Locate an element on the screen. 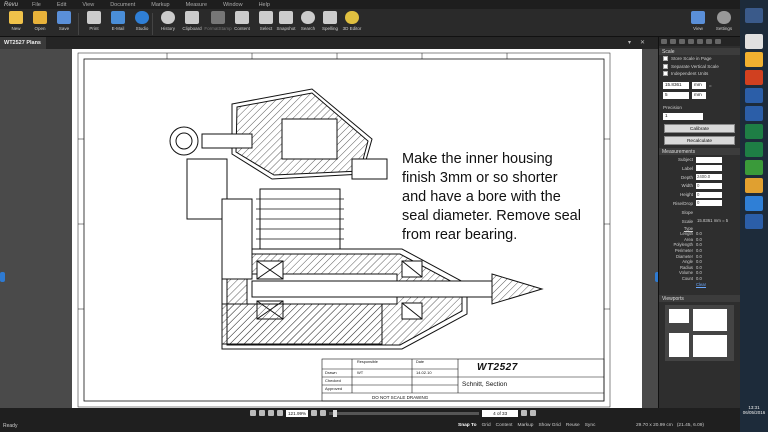 This screenshot has height=432, width=768. type-name: Volume is located at coordinates (686, 273).